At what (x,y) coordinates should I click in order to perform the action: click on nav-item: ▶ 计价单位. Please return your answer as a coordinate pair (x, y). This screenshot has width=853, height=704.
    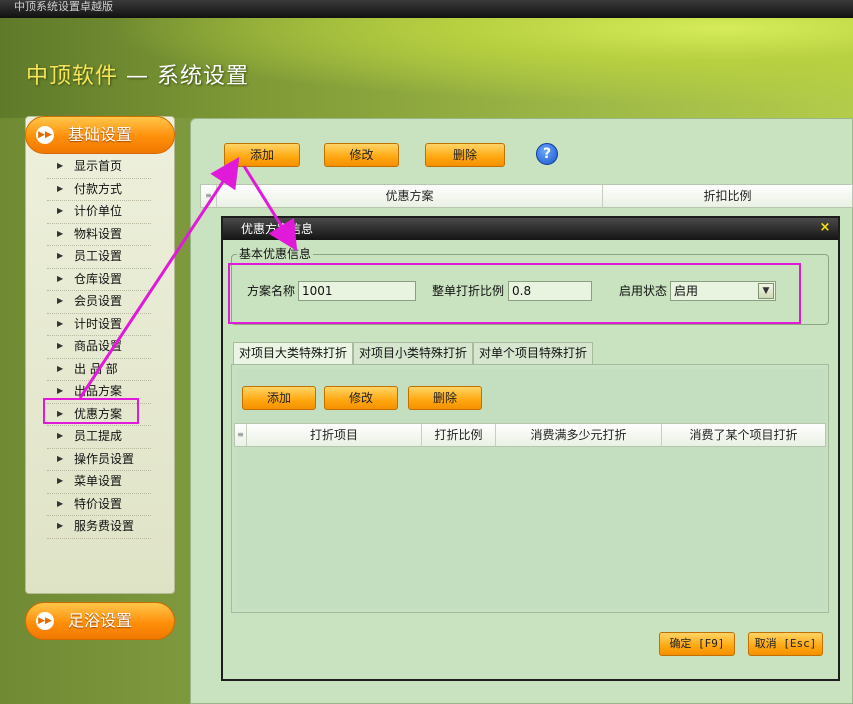
    Looking at the image, I should click on (99, 212).